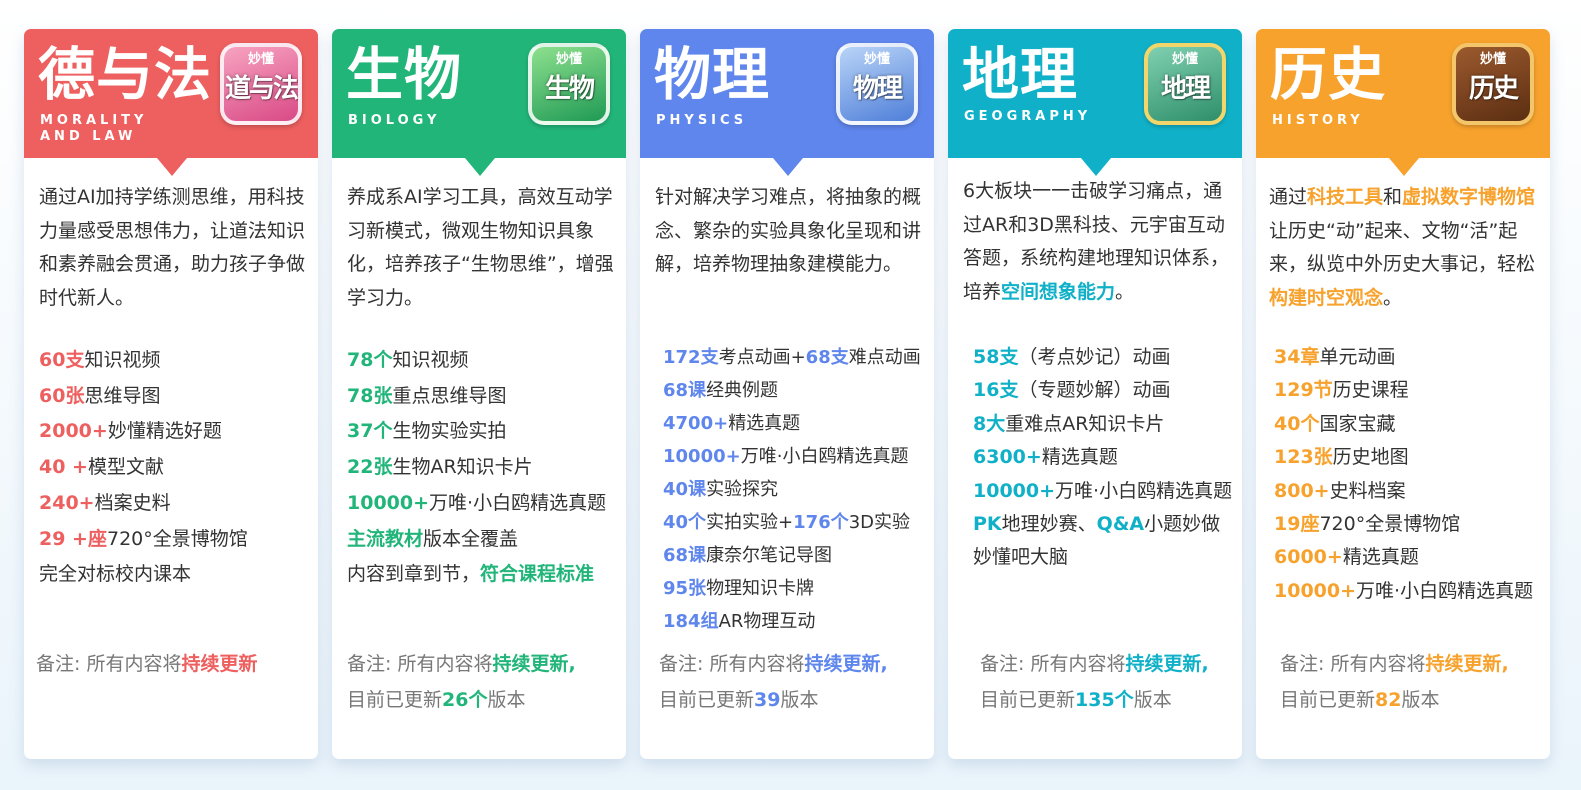 The height and width of the screenshot is (790, 1581). What do you see at coordinates (1414, 491) in the screenshot?
I see `feature-item: 800+史料档案` at bounding box center [1414, 491].